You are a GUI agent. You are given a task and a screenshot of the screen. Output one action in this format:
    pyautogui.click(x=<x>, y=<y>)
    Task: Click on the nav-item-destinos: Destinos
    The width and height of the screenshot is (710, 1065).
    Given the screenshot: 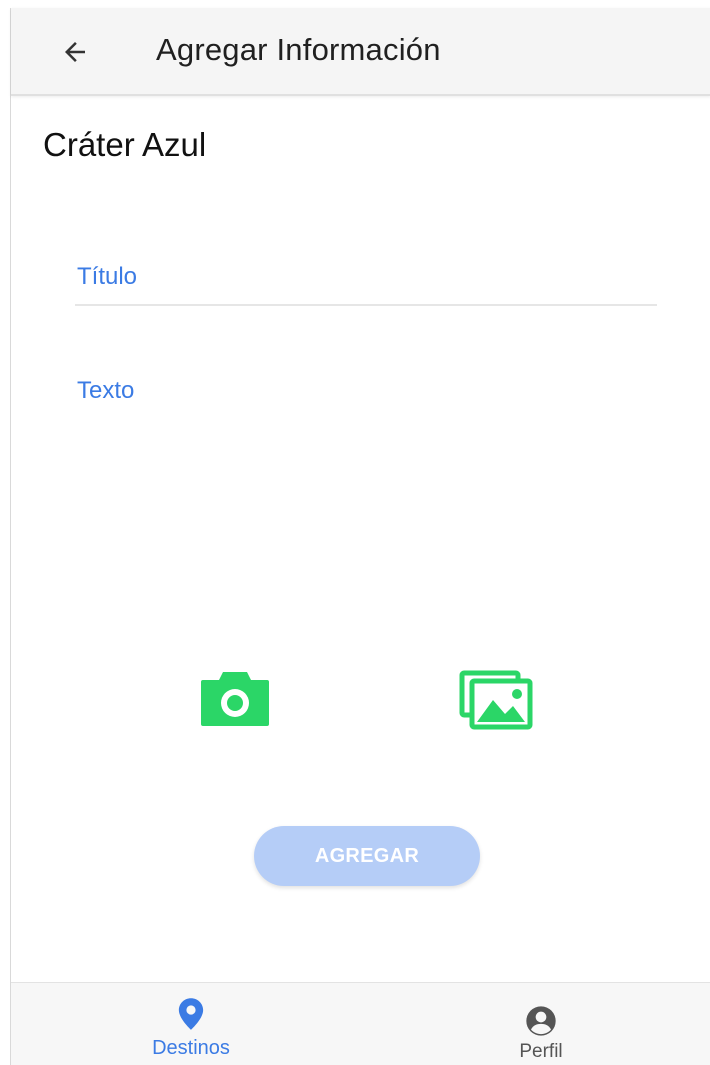 What is the action you would take?
    pyautogui.click(x=191, y=1024)
    